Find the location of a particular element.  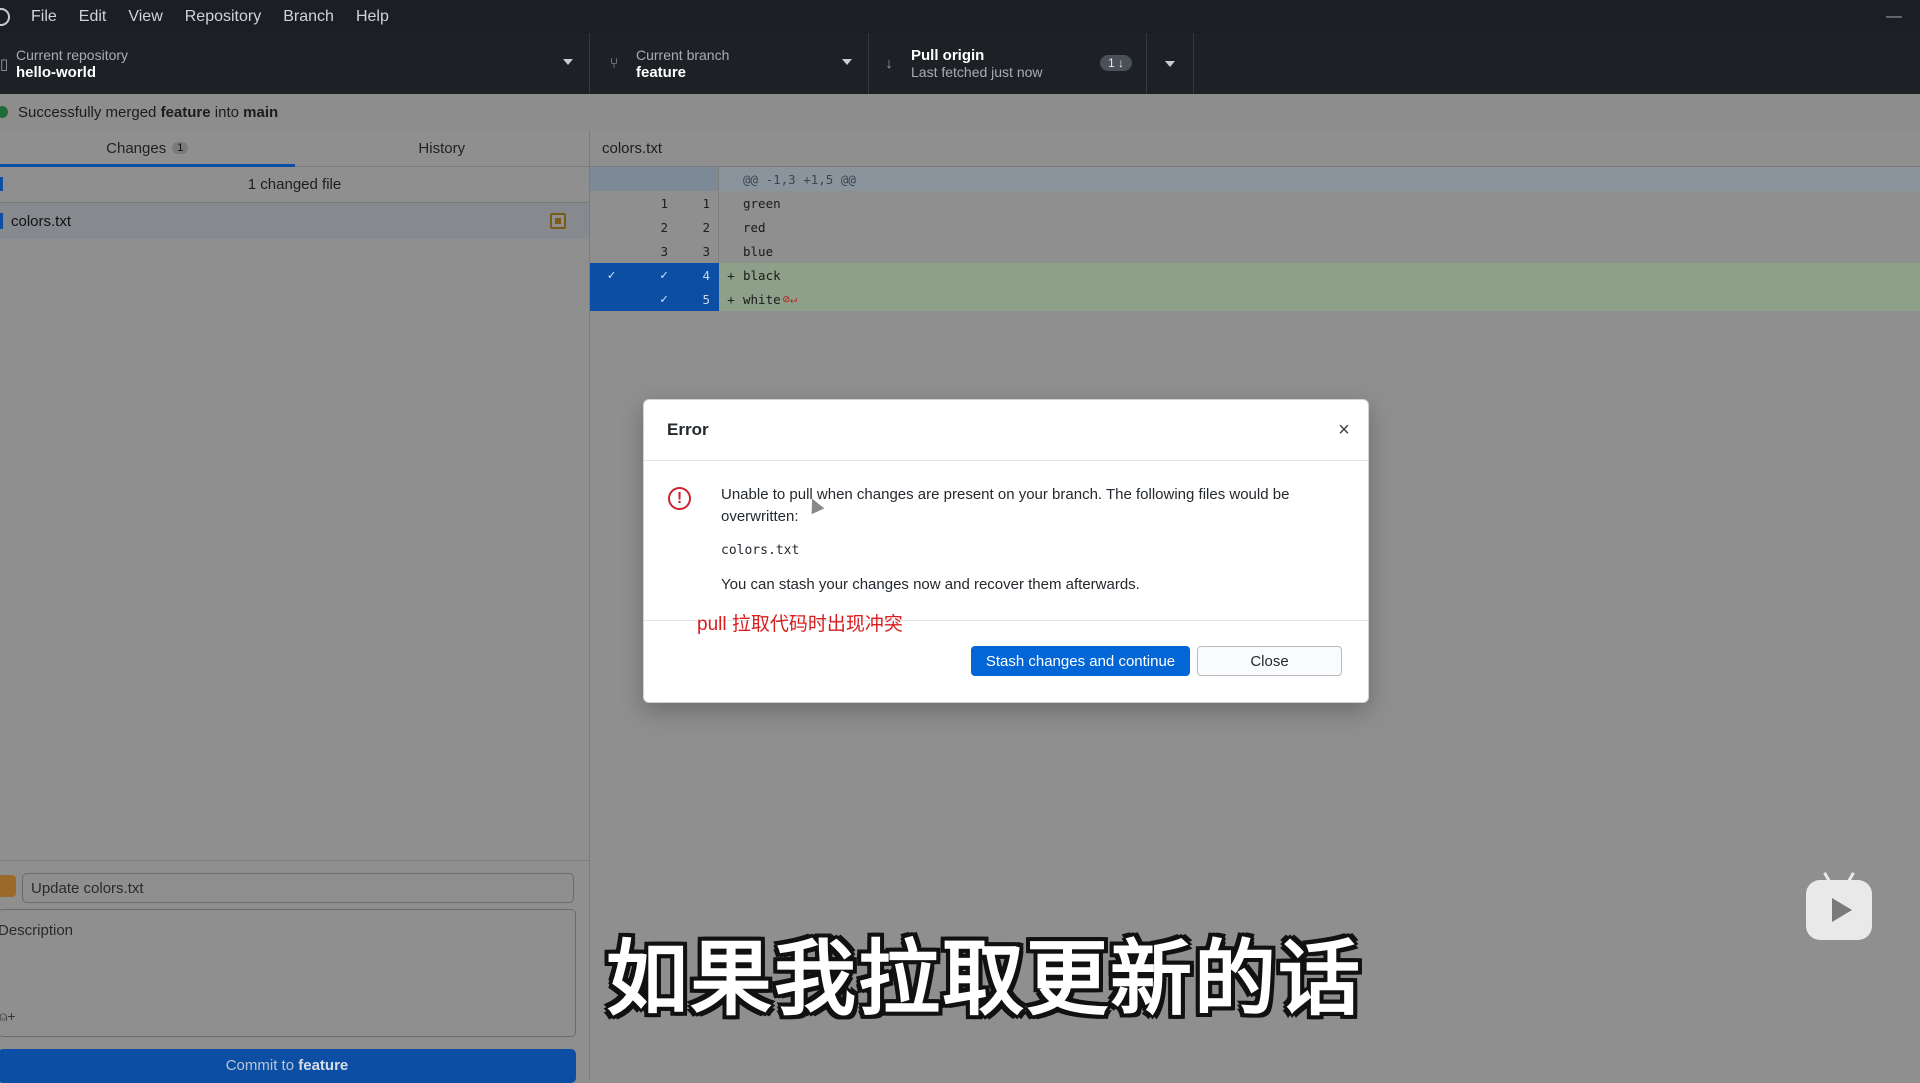

new-line-number is located at coordinates (697, 179).